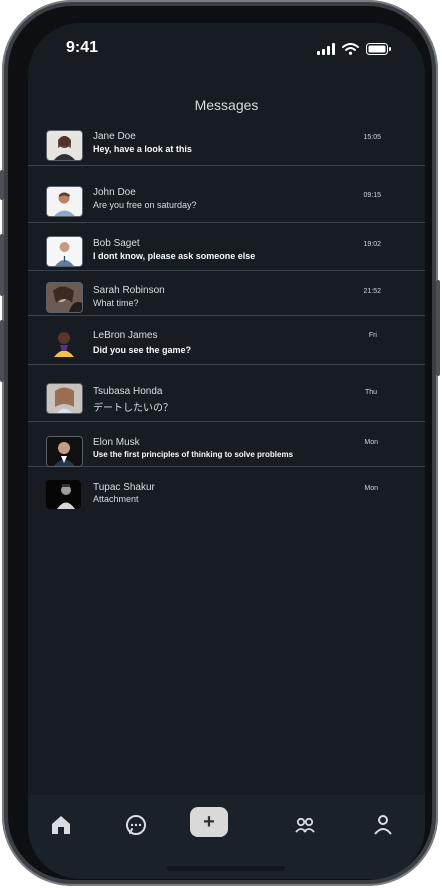  I want to click on contact-name: Elon Musk, so click(116, 442).